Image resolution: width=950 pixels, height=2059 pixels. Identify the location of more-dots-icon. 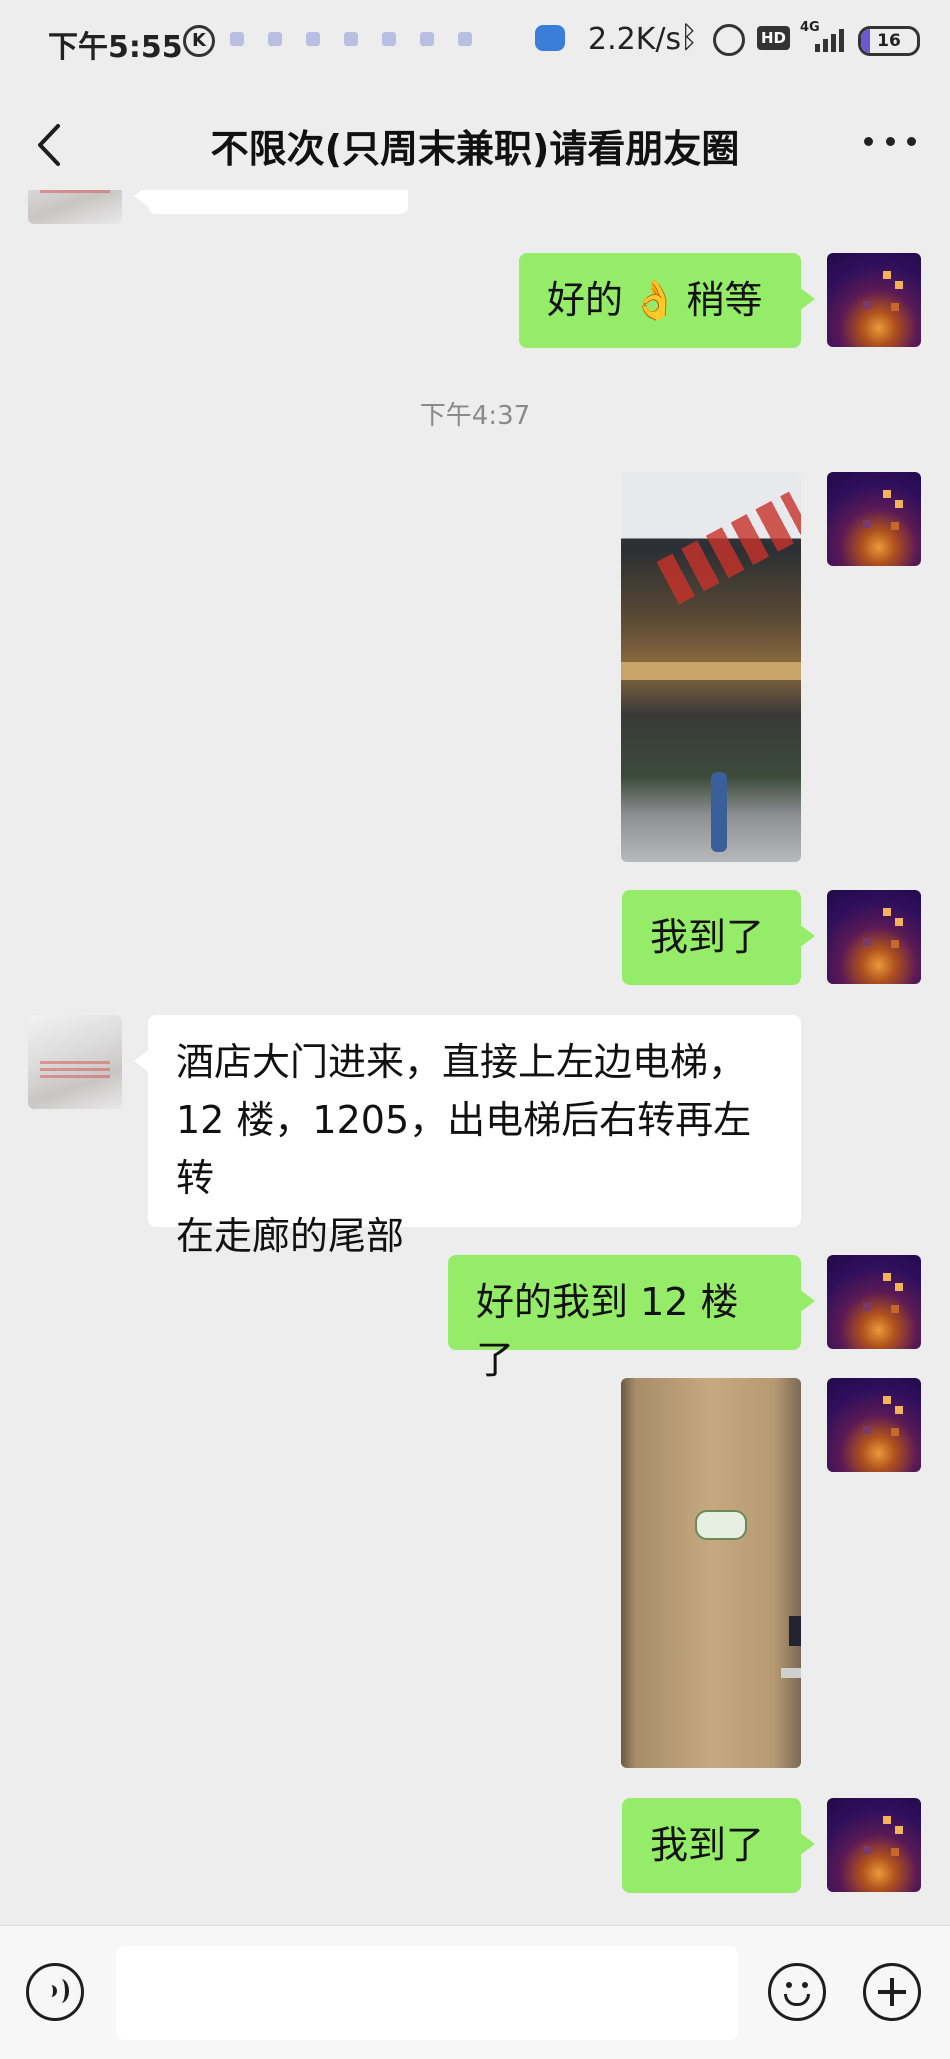
(890, 141).